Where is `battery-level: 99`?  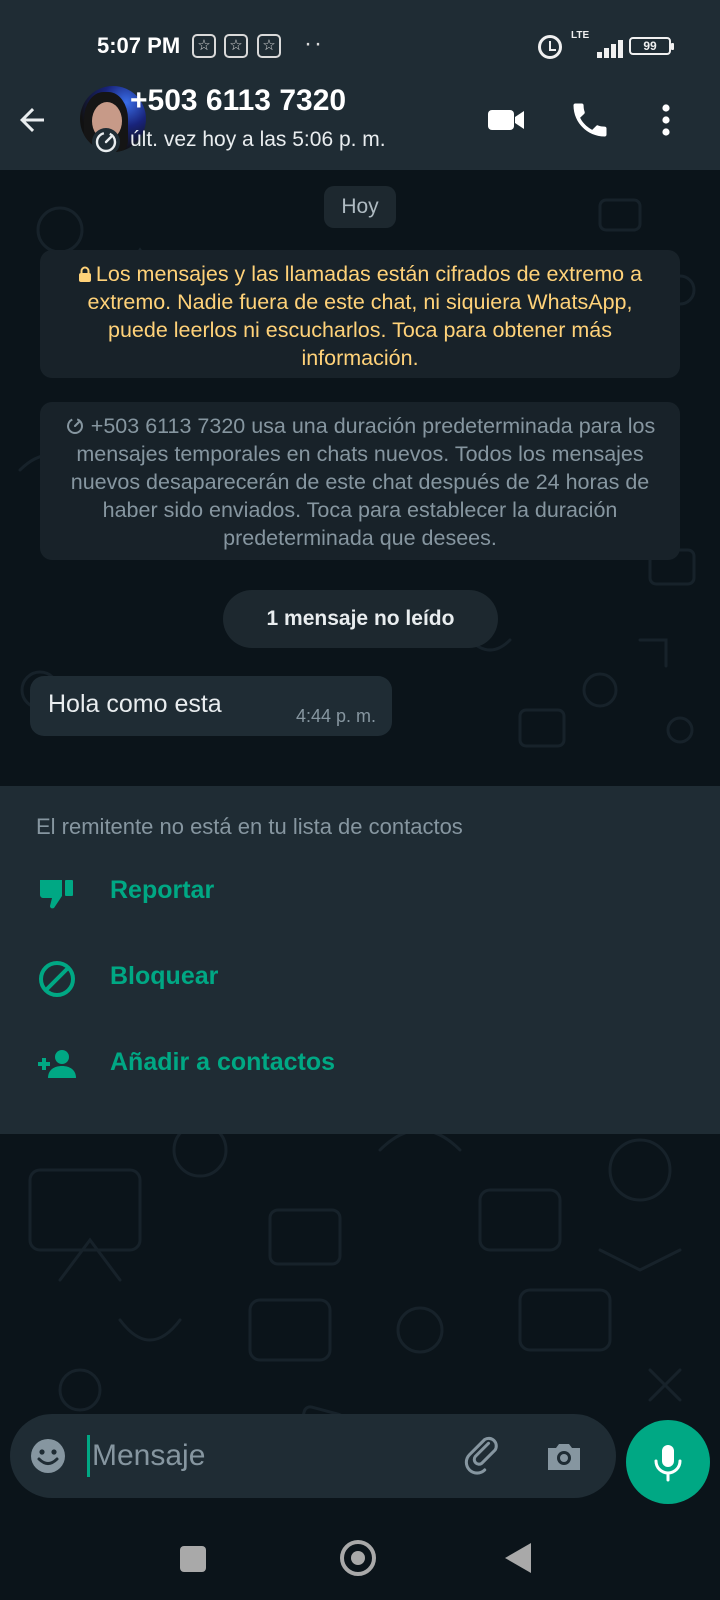
battery-level: 99 is located at coordinates (650, 46).